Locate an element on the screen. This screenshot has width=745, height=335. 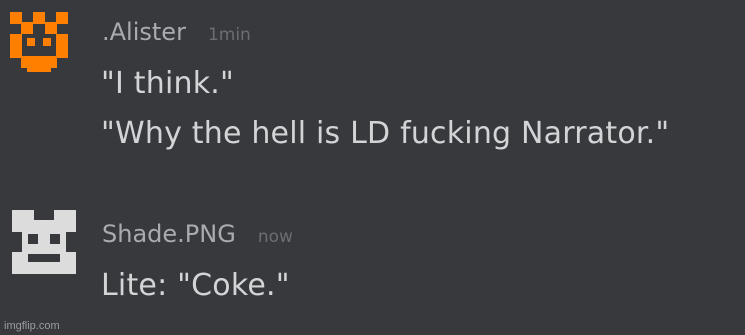
white-pixel-face-icon is located at coordinates (44, 242).